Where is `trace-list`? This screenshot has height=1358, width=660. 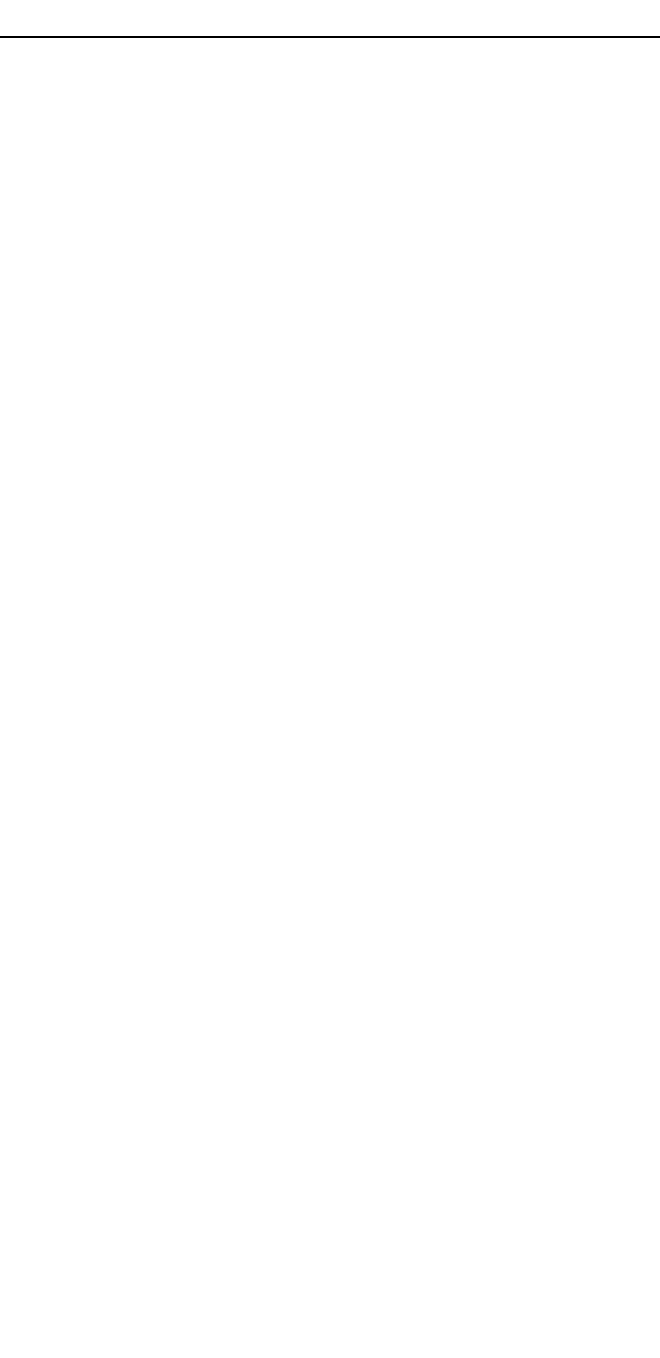 trace-list is located at coordinates (330, 37).